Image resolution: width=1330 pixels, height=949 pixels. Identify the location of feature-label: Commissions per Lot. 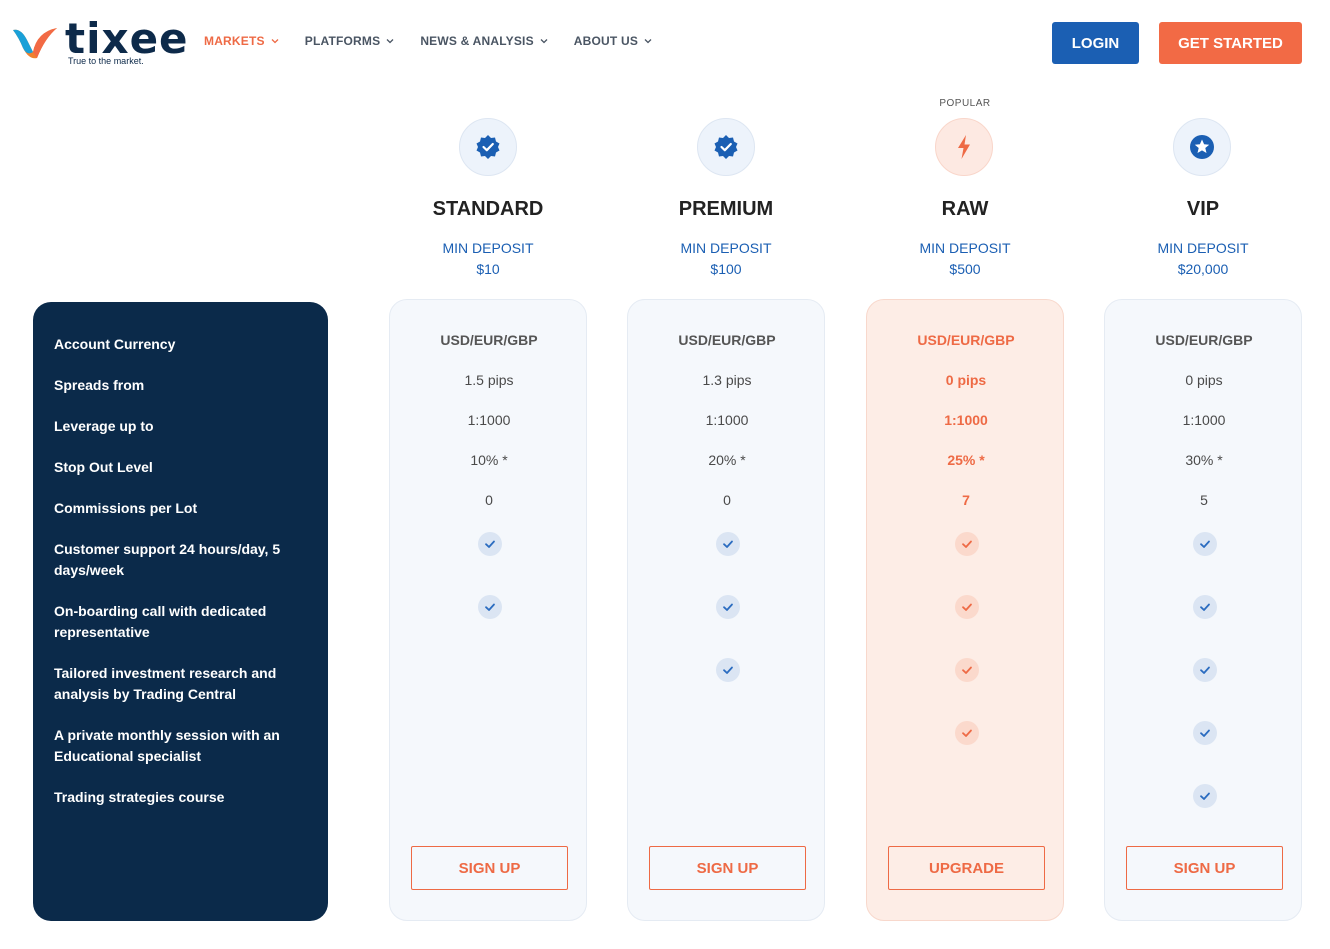
(126, 508).